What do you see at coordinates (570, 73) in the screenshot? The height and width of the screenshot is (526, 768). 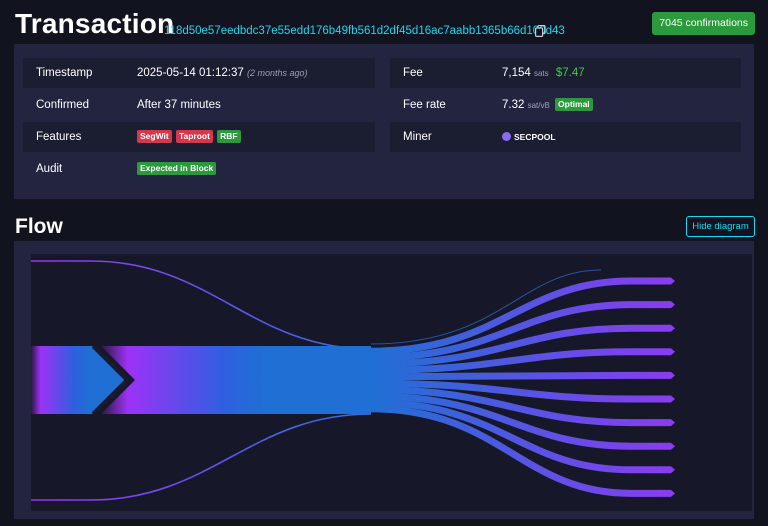 I see `fee-usd: $7.47` at bounding box center [570, 73].